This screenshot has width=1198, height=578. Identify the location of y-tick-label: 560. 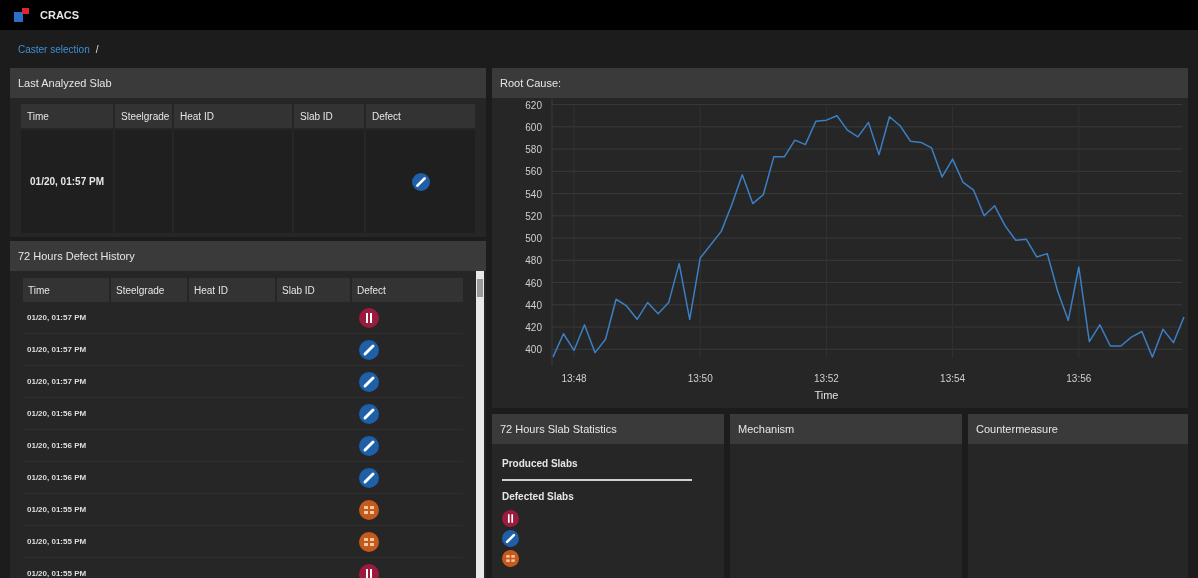
(533, 172).